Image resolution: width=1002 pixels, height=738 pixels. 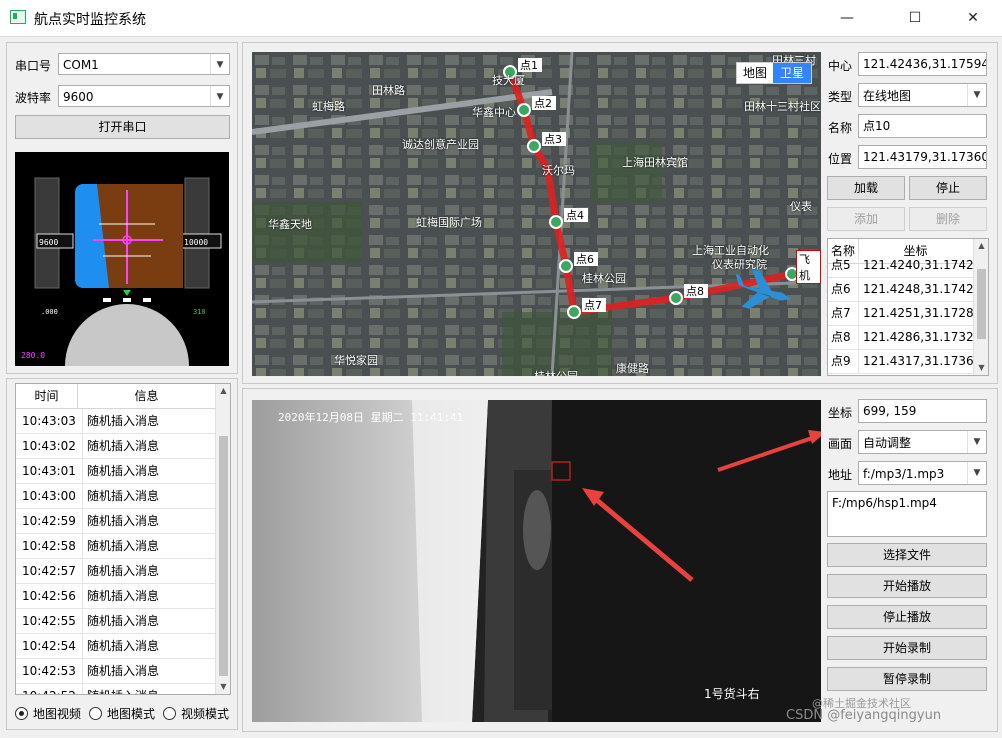 I want to click on point-name: 点6, so click(x=841, y=289).